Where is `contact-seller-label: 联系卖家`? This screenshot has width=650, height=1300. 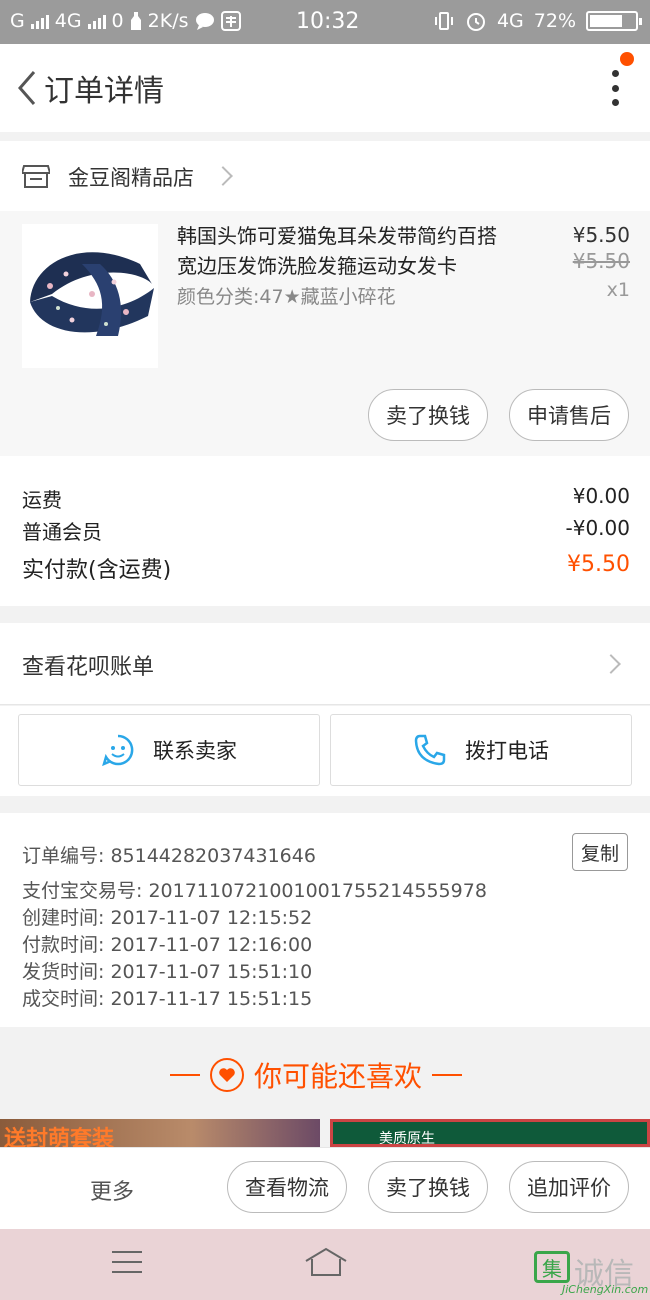 contact-seller-label: 联系卖家 is located at coordinates (195, 751).